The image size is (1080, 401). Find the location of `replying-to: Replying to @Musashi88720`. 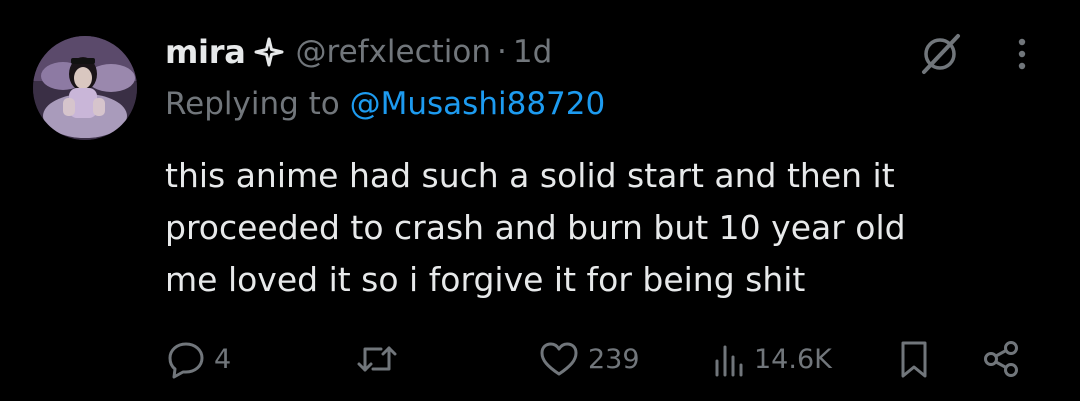

replying-to: Replying to @Musashi88720 is located at coordinates (385, 104).